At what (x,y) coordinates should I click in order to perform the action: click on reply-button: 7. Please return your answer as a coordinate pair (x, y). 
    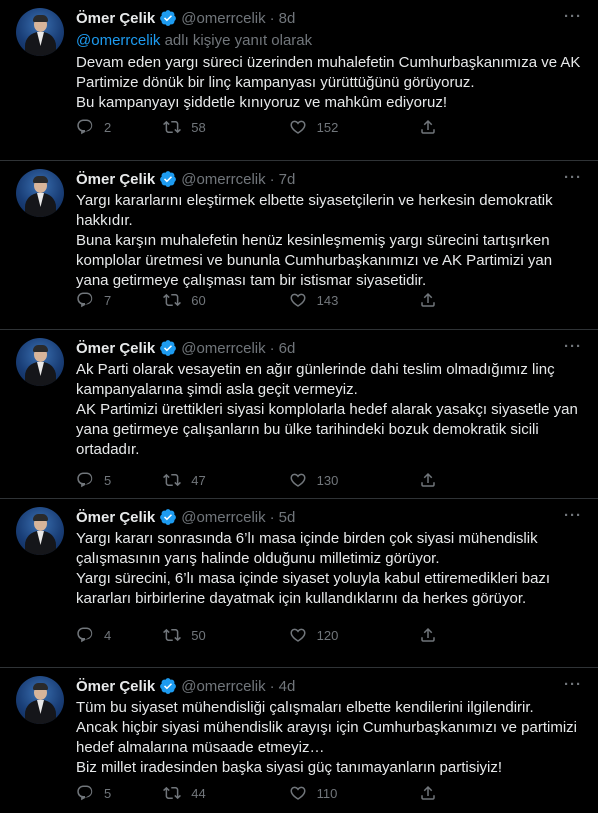
    Looking at the image, I should click on (119, 300).